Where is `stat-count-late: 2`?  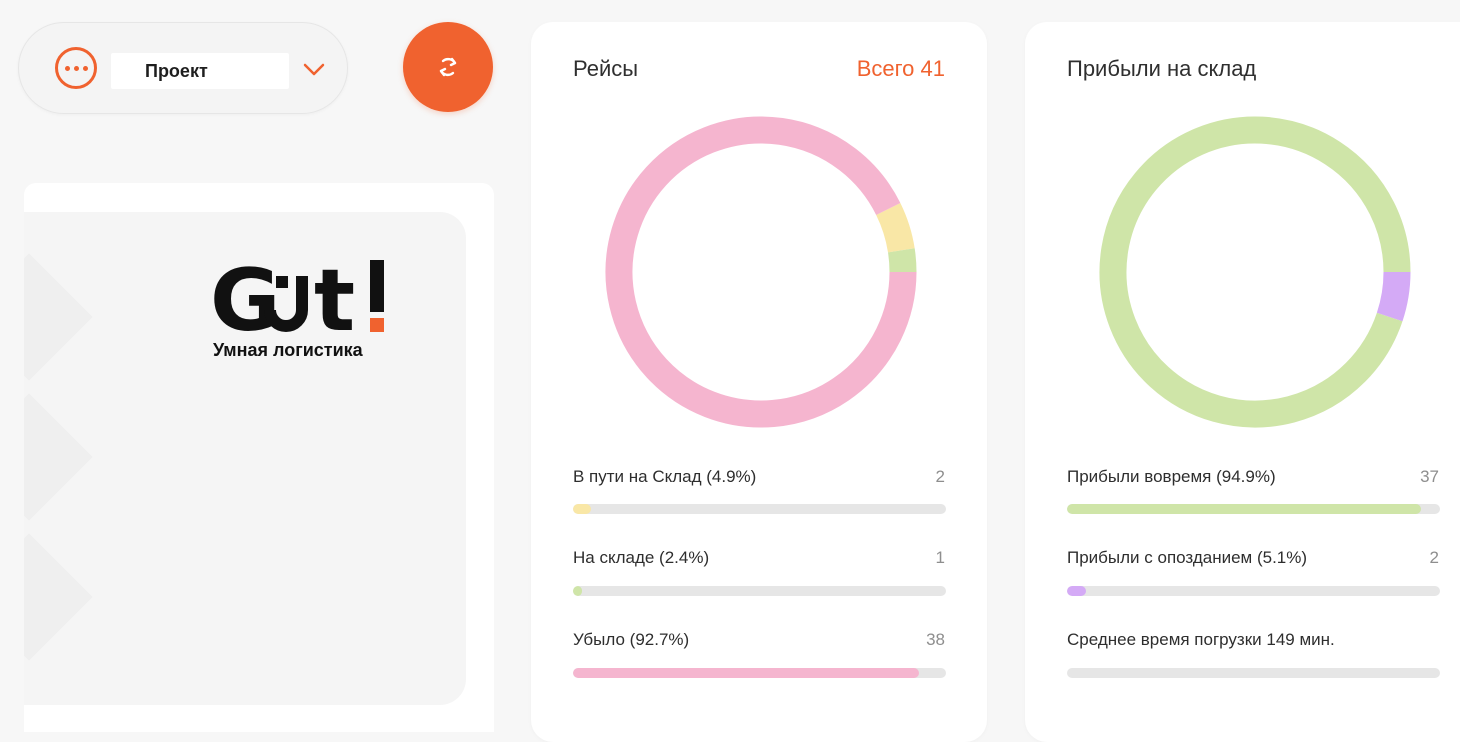 stat-count-late: 2 is located at coordinates (1434, 557).